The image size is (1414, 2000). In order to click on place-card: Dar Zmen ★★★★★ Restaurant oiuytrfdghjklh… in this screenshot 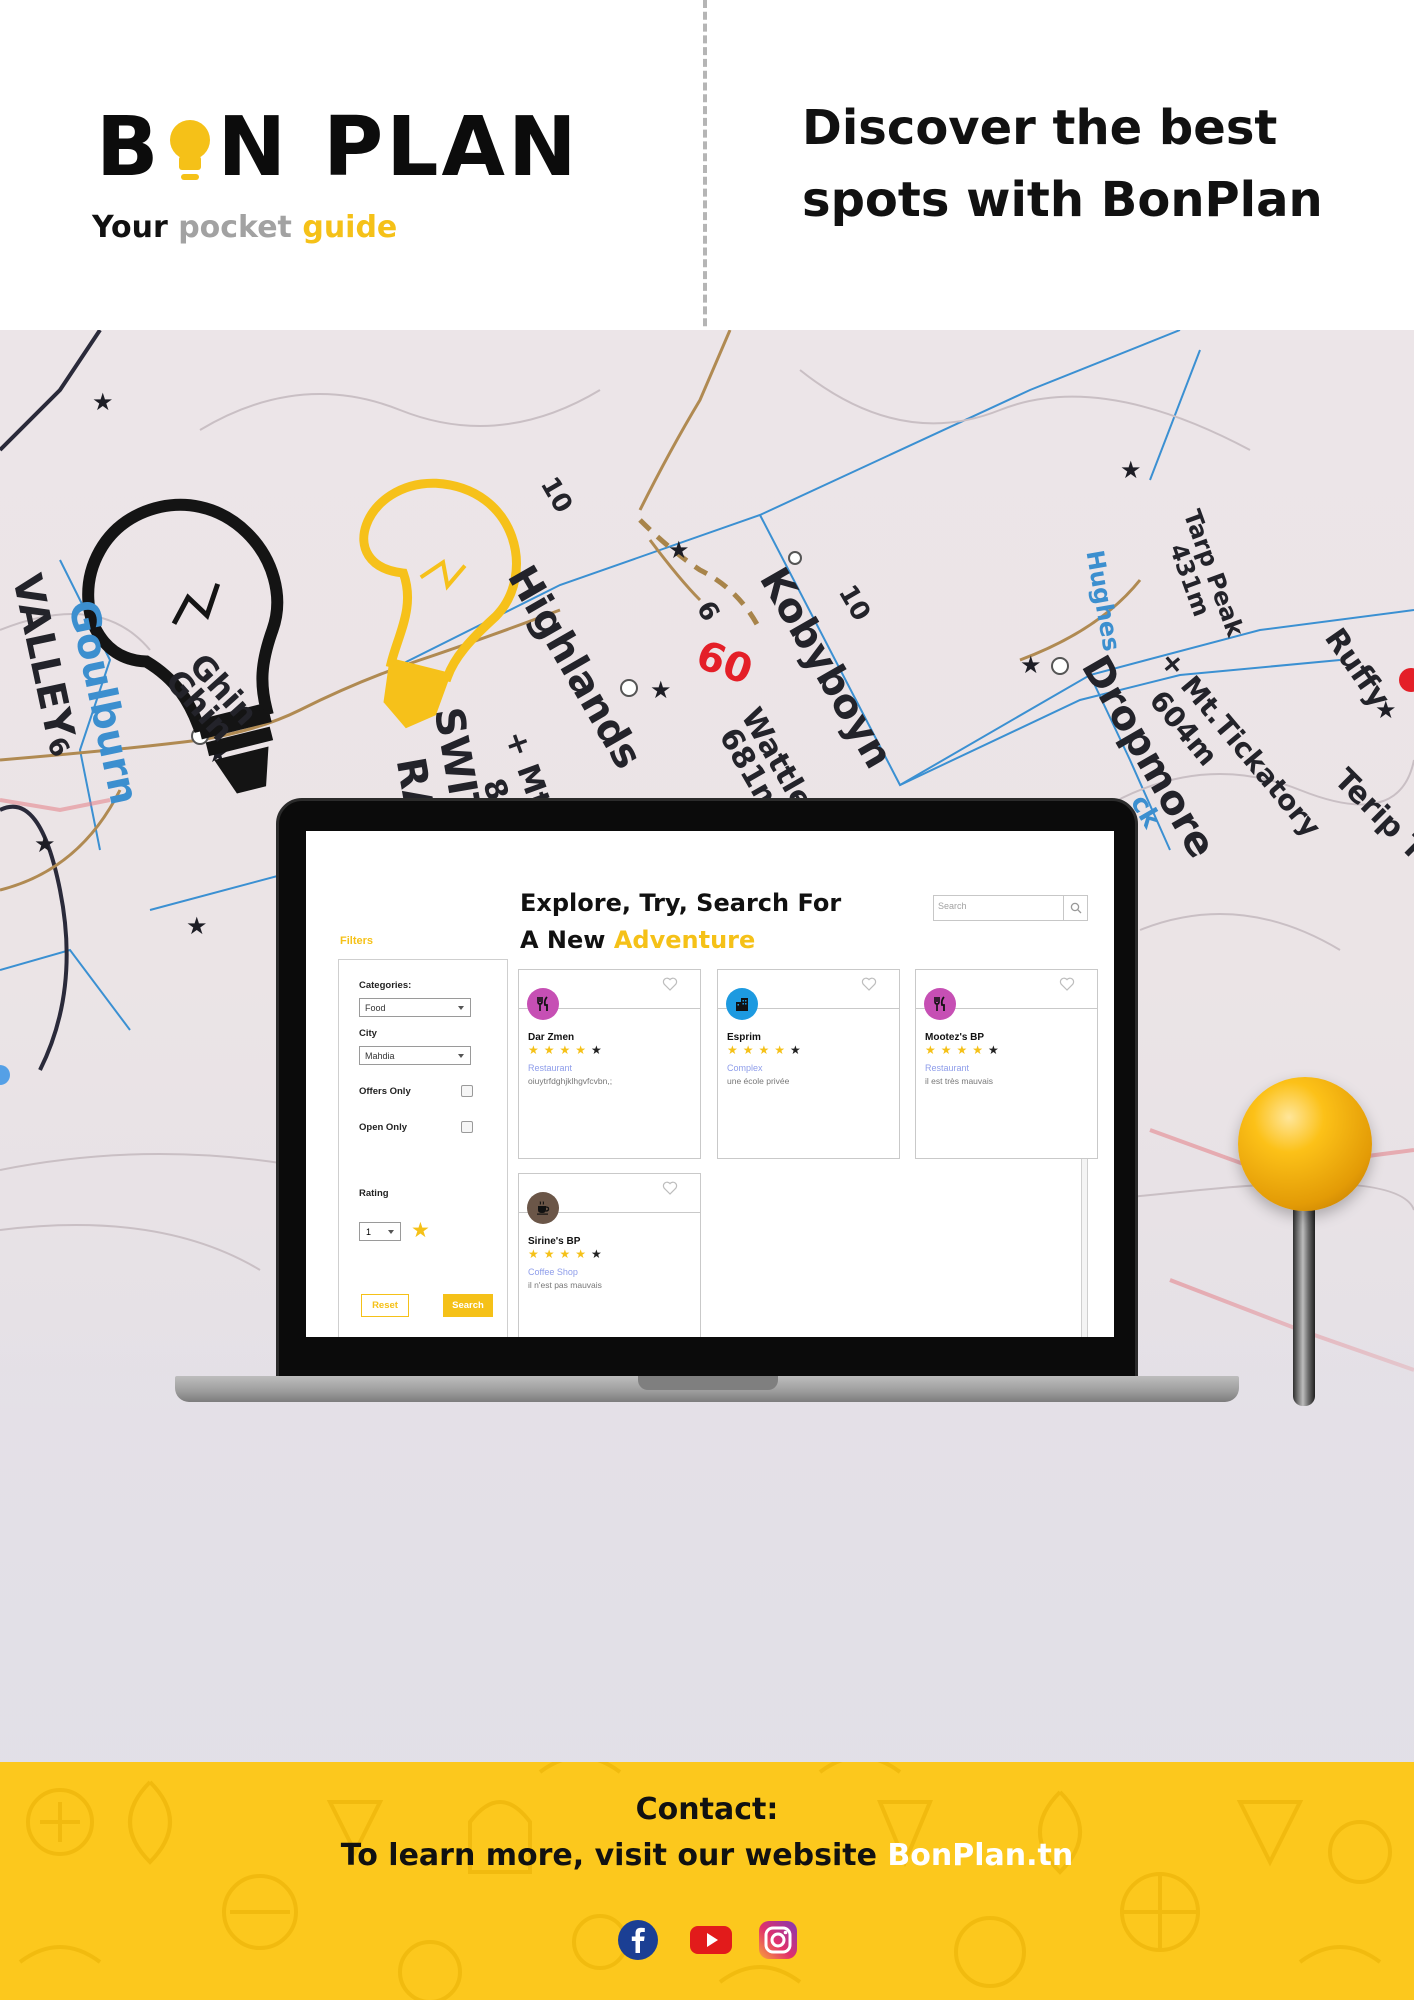, I will do `click(609, 1064)`.